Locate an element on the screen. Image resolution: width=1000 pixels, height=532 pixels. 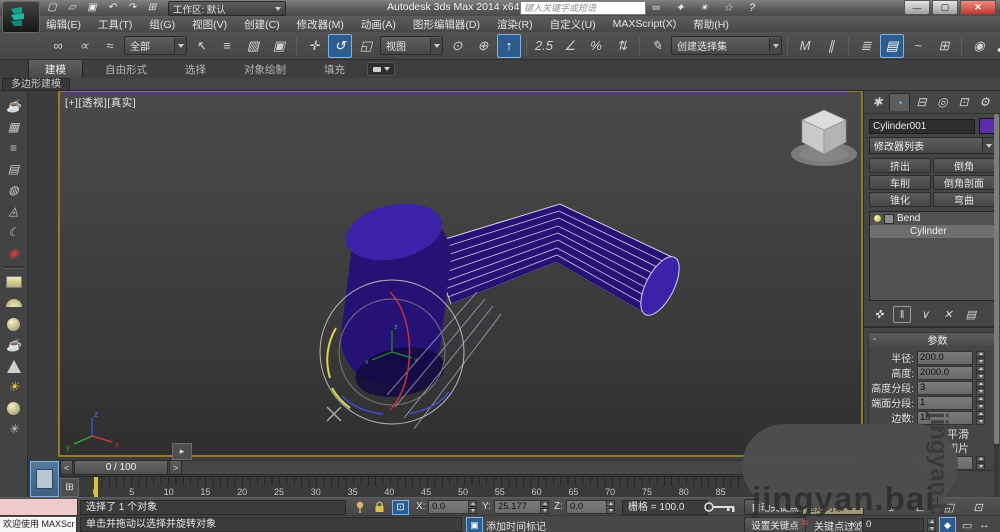
auto-key-button: 自动关键点 is located at coordinates (775, 507).